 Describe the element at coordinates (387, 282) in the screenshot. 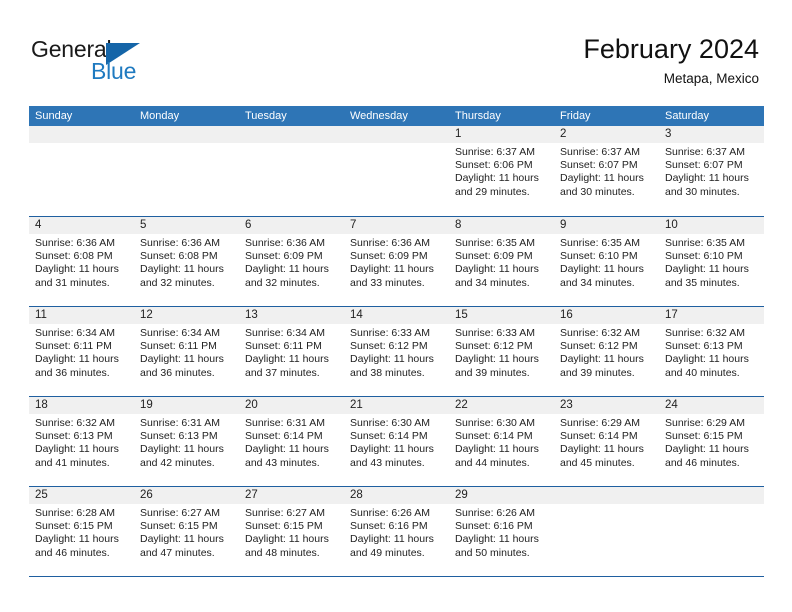

I see `daylight-text-cont: and 33 minutes.` at that location.